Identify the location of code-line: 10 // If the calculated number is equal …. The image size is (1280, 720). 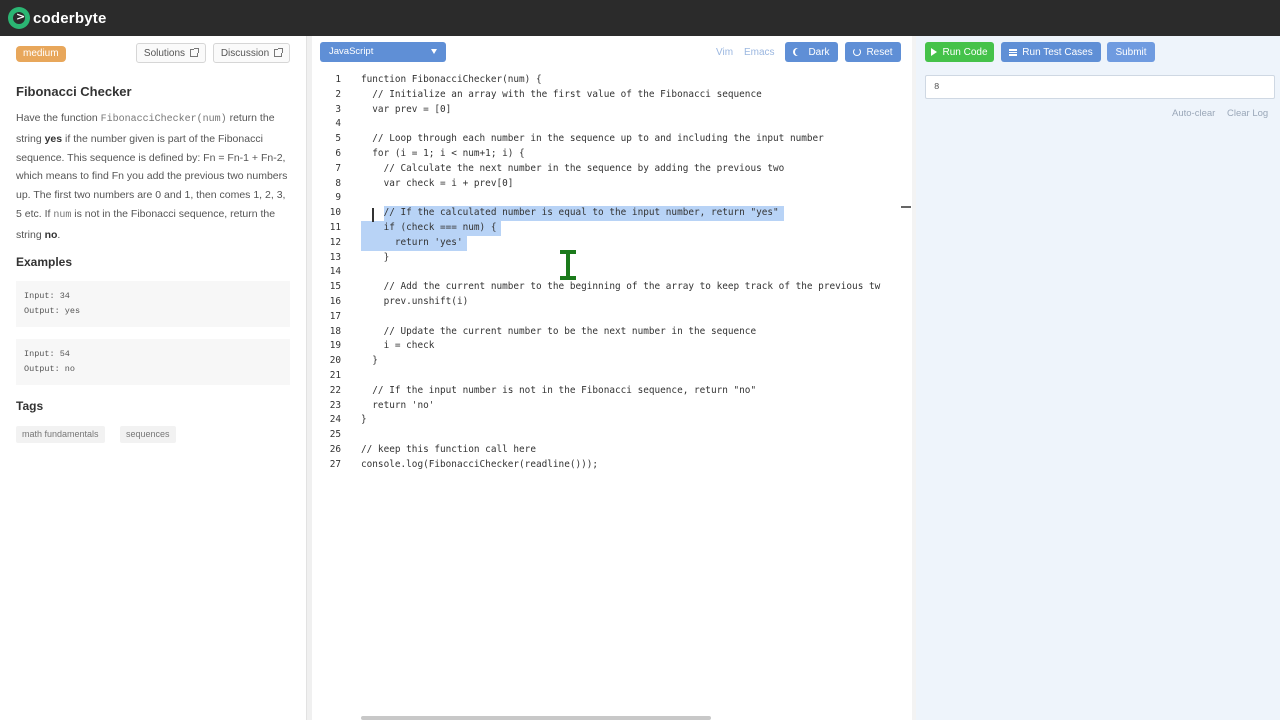
(615, 213).